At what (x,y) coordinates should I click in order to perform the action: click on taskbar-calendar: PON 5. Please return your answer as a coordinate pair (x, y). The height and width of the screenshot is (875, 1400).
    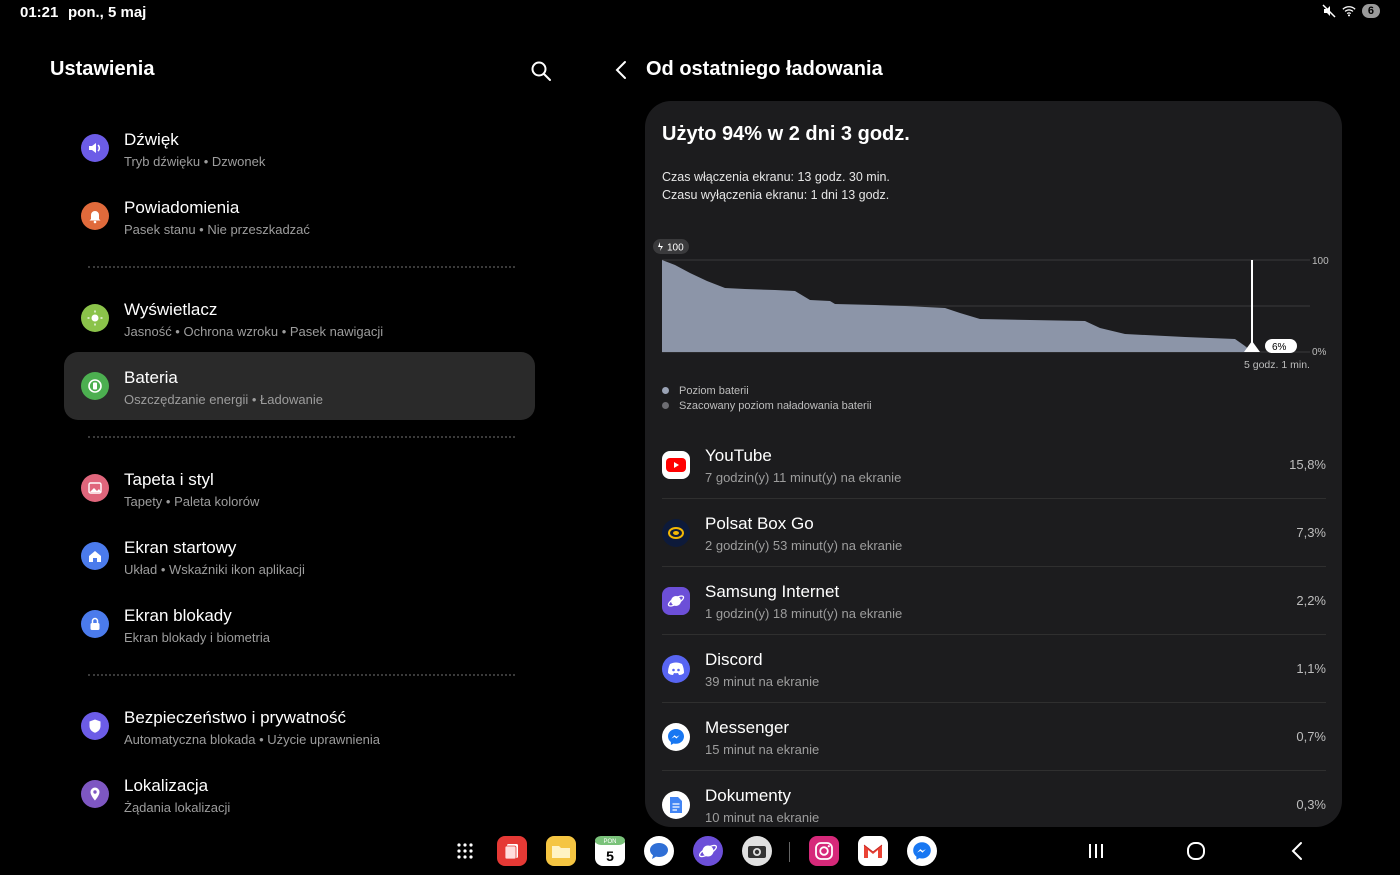
    Looking at the image, I should click on (610, 851).